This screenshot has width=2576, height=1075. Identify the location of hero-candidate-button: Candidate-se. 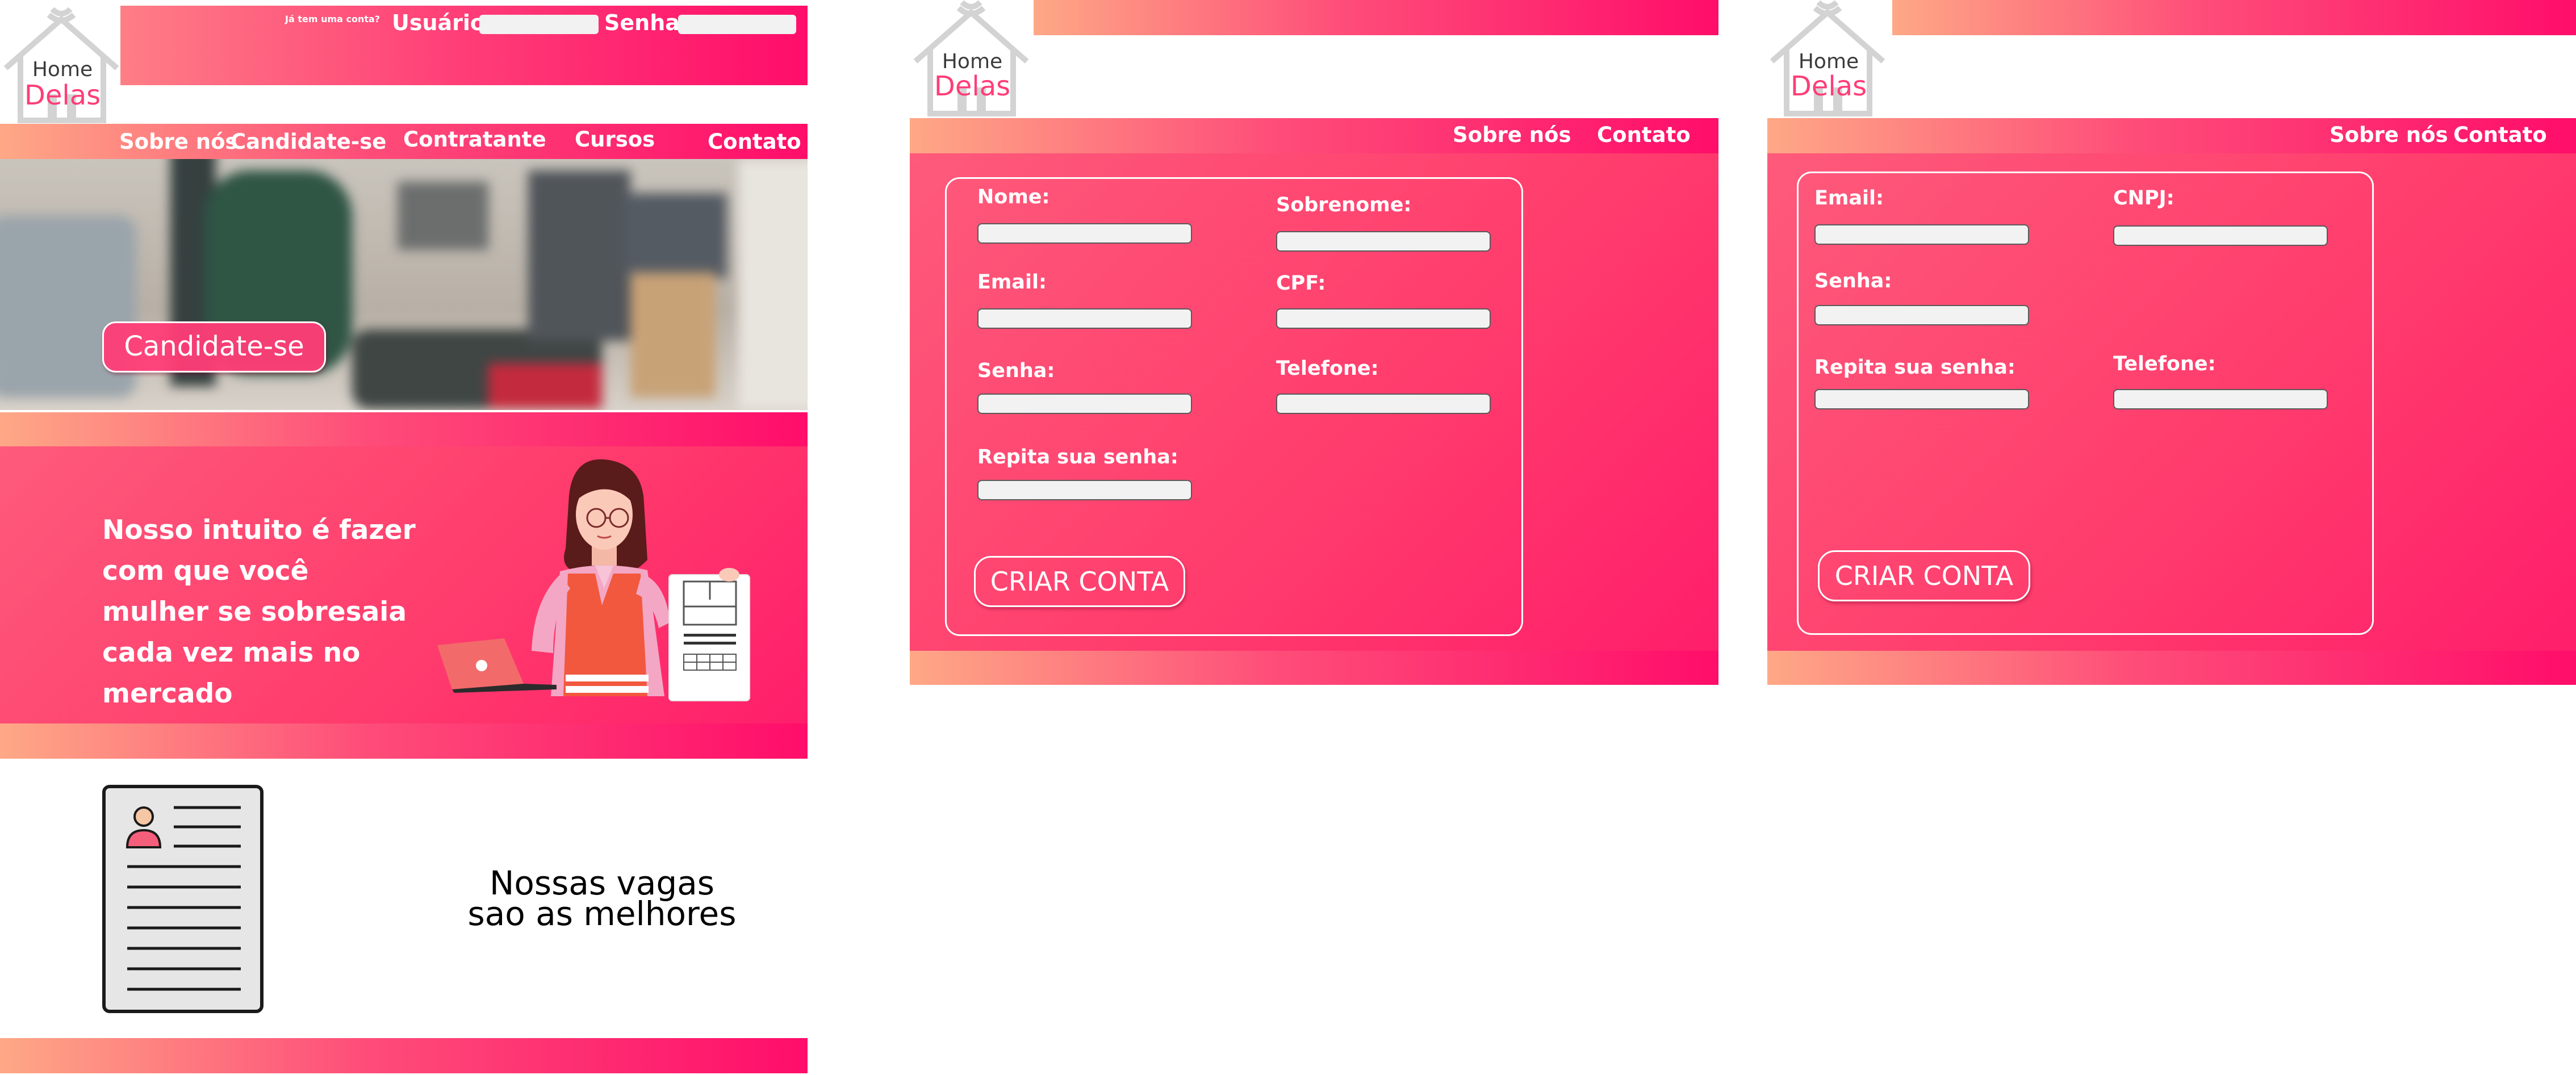
(214, 347).